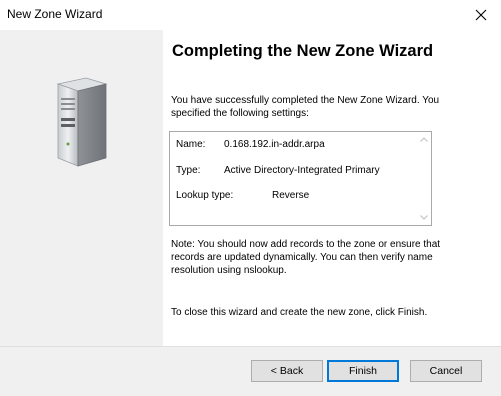  I want to click on close-button, so click(481, 15).